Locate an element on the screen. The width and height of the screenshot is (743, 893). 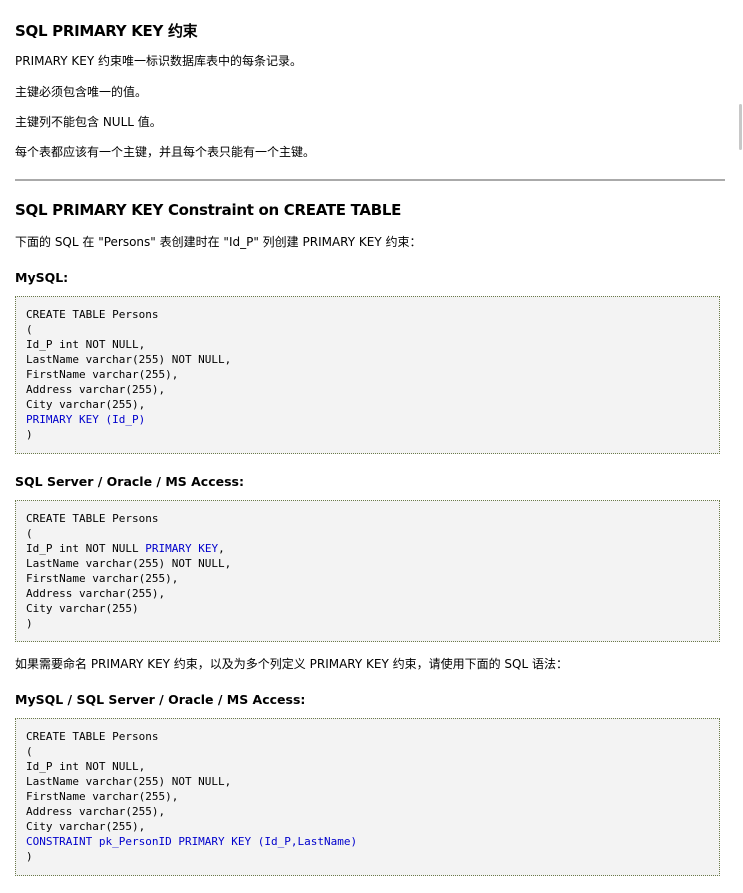
code-text: City varchar(255) is located at coordinates (82, 608).